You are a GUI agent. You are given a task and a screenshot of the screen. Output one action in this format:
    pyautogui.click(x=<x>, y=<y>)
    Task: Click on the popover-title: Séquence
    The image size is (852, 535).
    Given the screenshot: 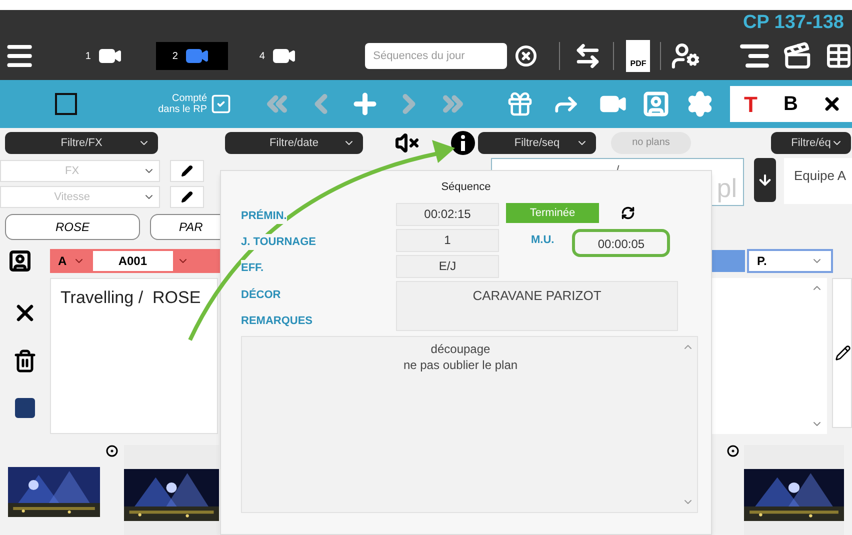 What is the action you would take?
    pyautogui.click(x=466, y=187)
    